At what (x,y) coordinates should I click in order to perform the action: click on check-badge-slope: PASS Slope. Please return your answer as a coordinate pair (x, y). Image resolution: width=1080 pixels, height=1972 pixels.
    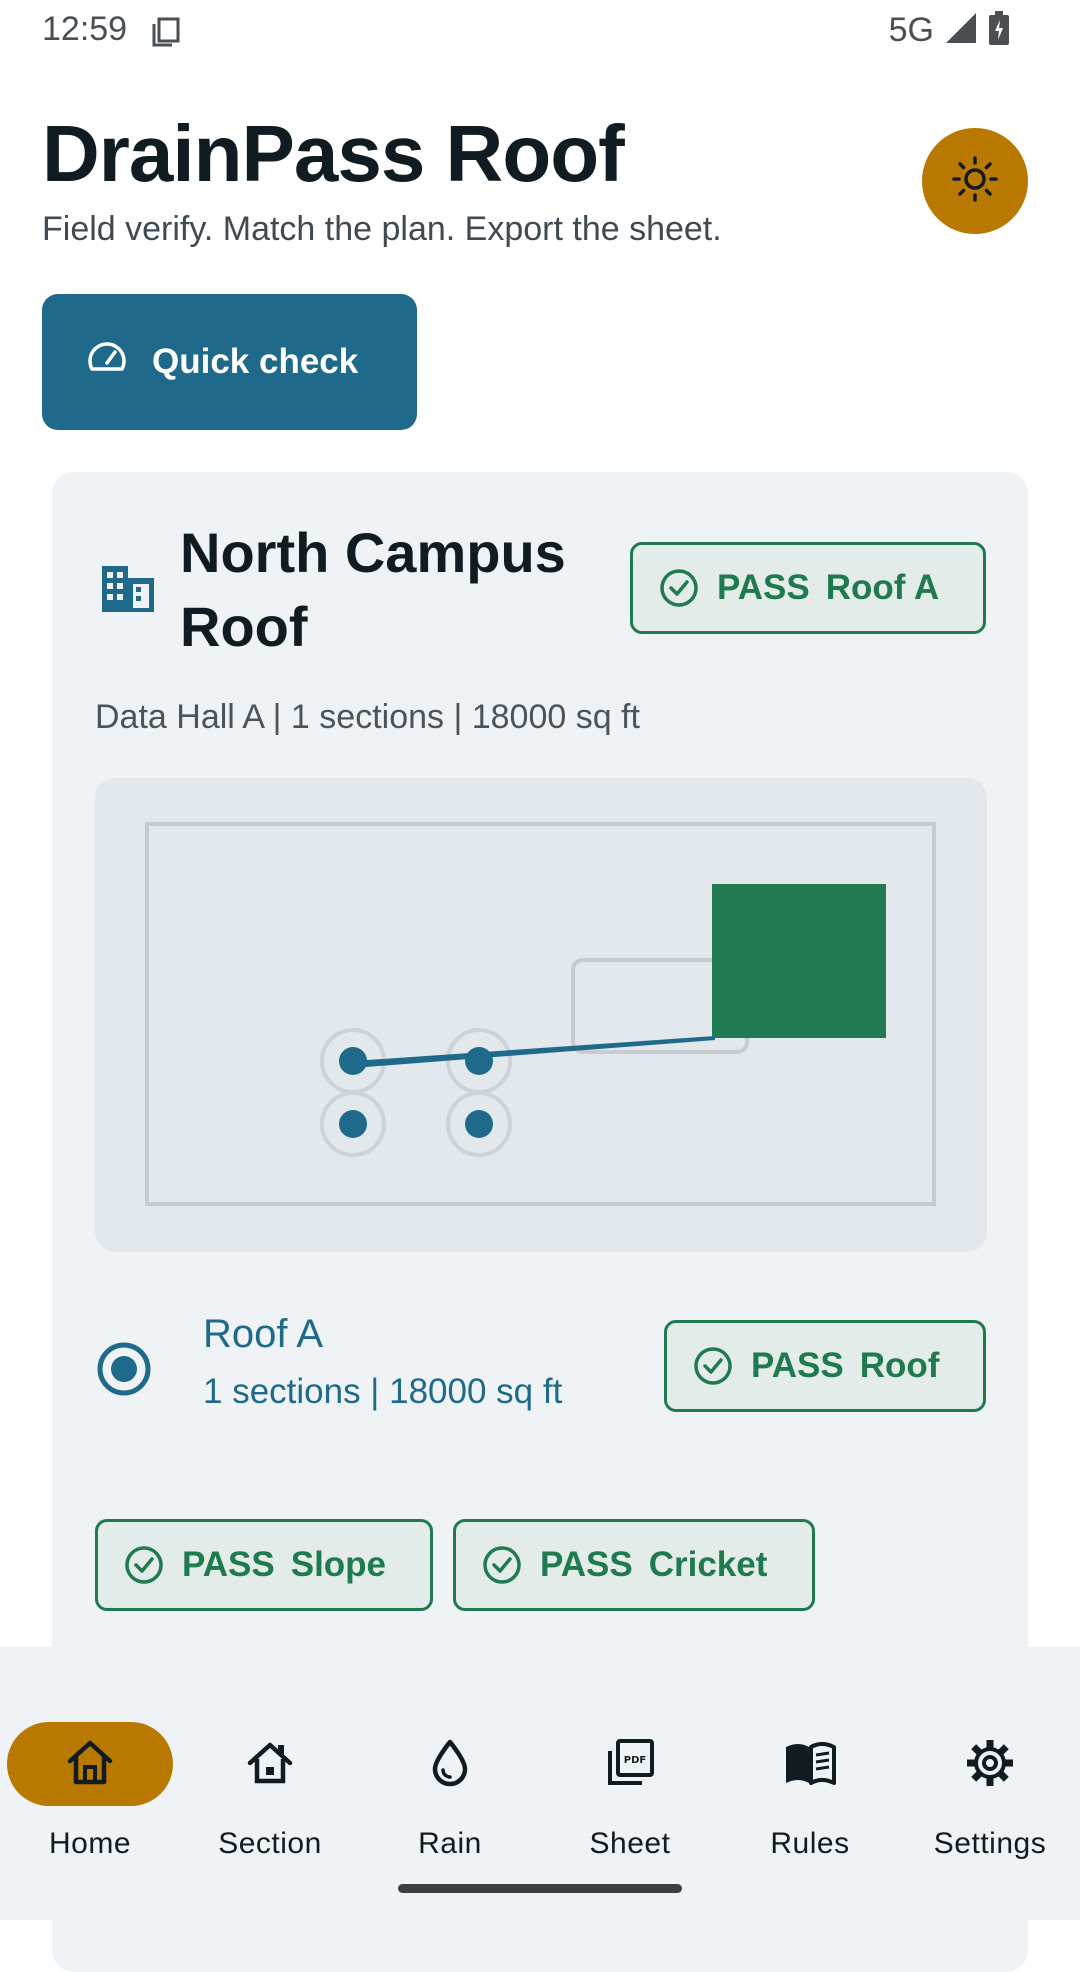
    Looking at the image, I should click on (264, 1565).